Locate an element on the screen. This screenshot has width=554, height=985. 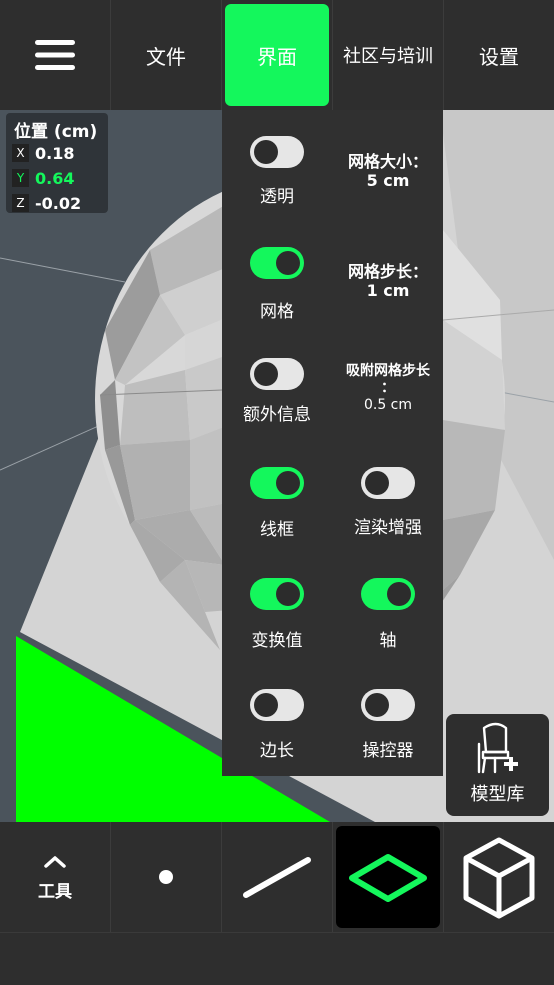
chair-plus-icon is located at coordinates (497, 748).